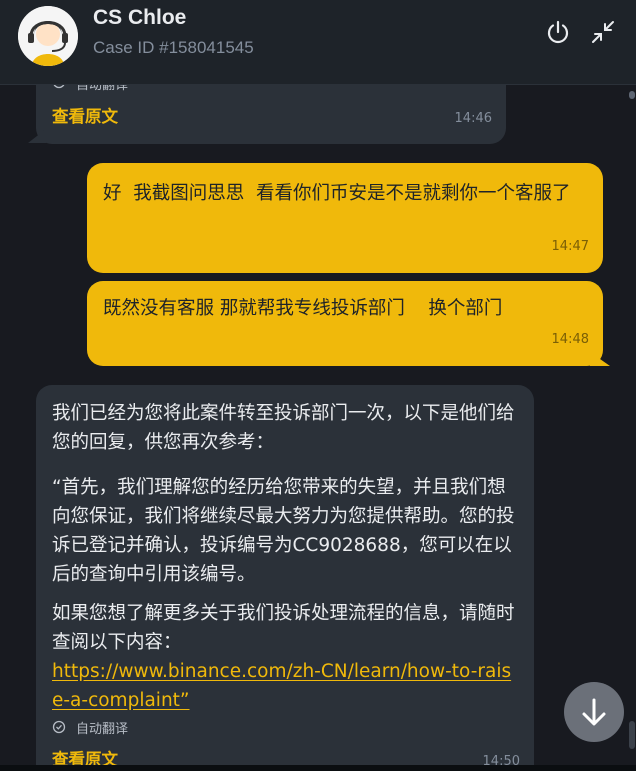 This screenshot has height=771, width=636. What do you see at coordinates (473, 118) in the screenshot?
I see `message-time: 14:46` at bounding box center [473, 118].